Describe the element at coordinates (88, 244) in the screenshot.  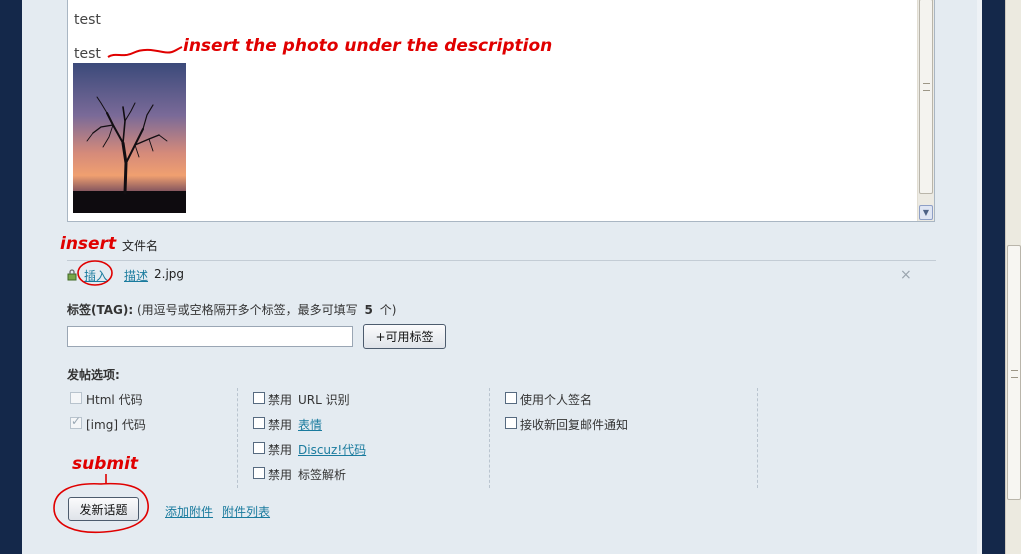
I see `annotation-insert: insert` at that location.